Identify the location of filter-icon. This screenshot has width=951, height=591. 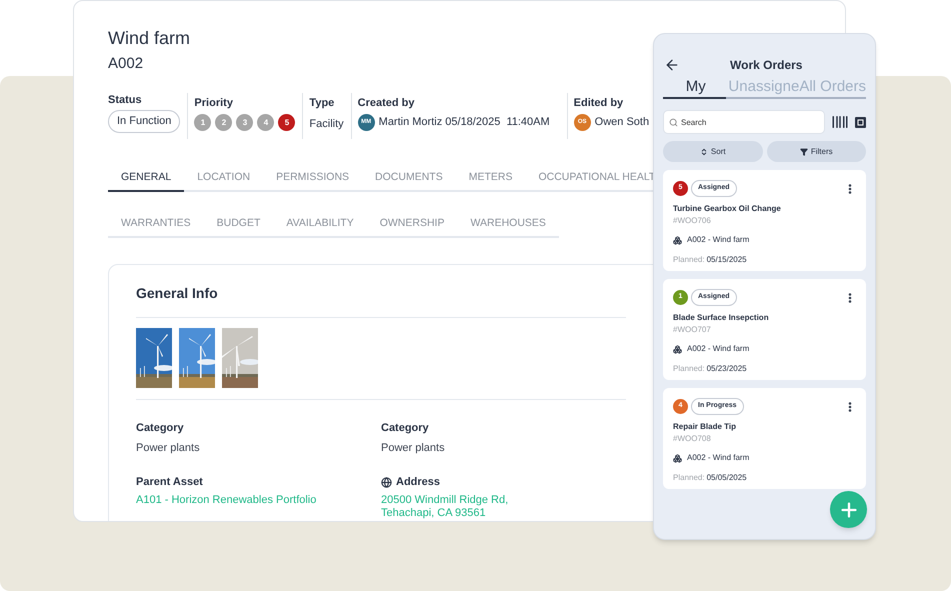
(804, 152).